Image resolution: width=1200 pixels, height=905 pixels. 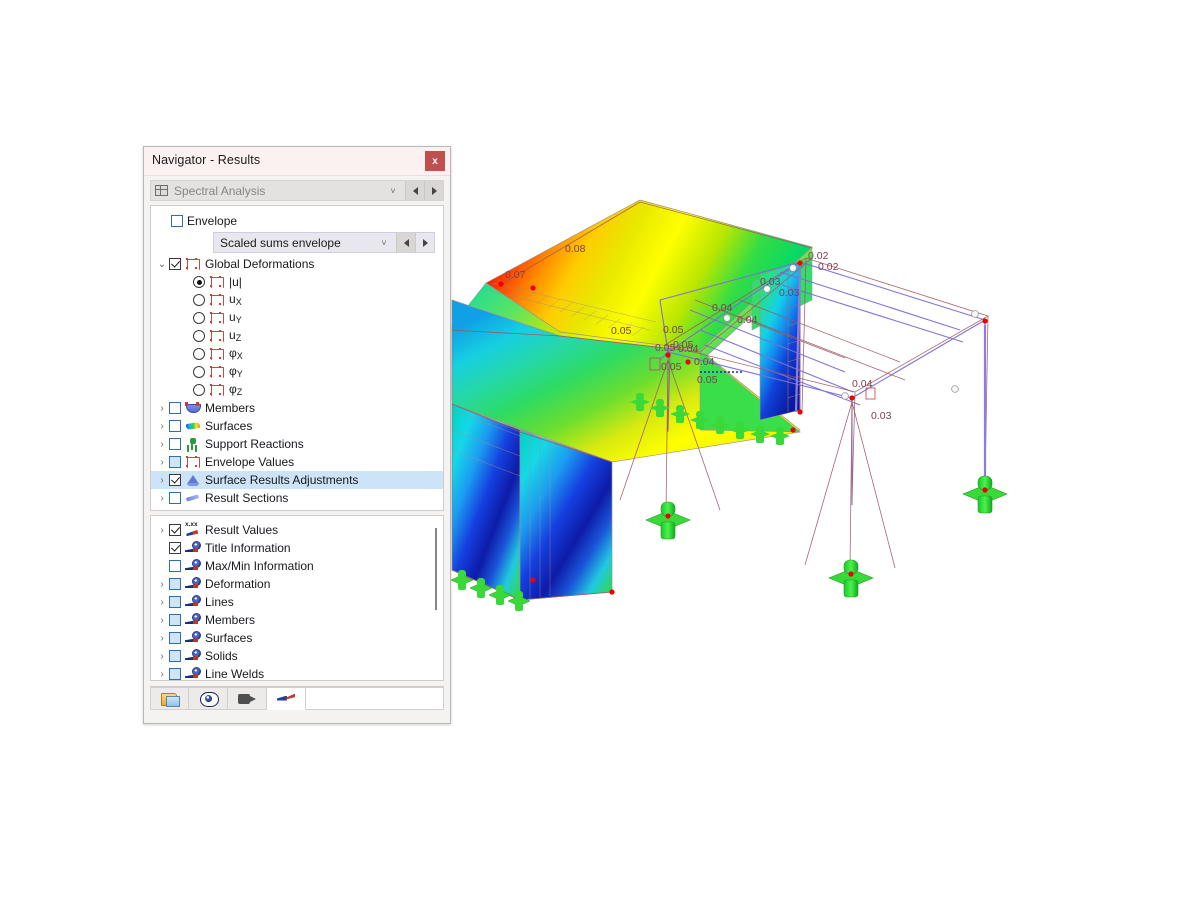 What do you see at coordinates (297, 480) in the screenshot?
I see `tree-row: › Surface Results Adjustments` at bounding box center [297, 480].